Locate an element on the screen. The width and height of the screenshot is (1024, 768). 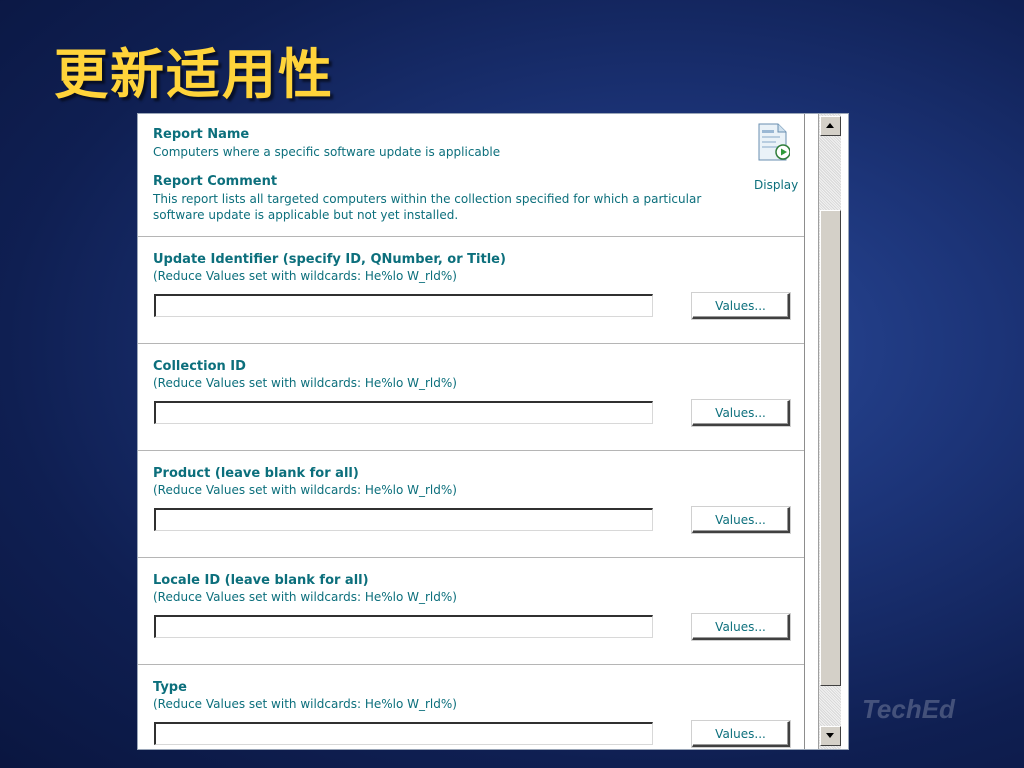
report-name-label: Report Name is located at coordinates (201, 134).